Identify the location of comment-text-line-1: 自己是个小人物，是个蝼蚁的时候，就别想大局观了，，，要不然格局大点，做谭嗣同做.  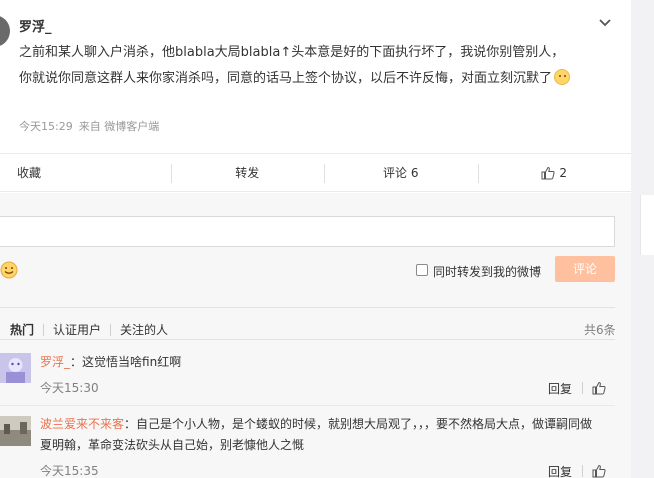
(364, 424).